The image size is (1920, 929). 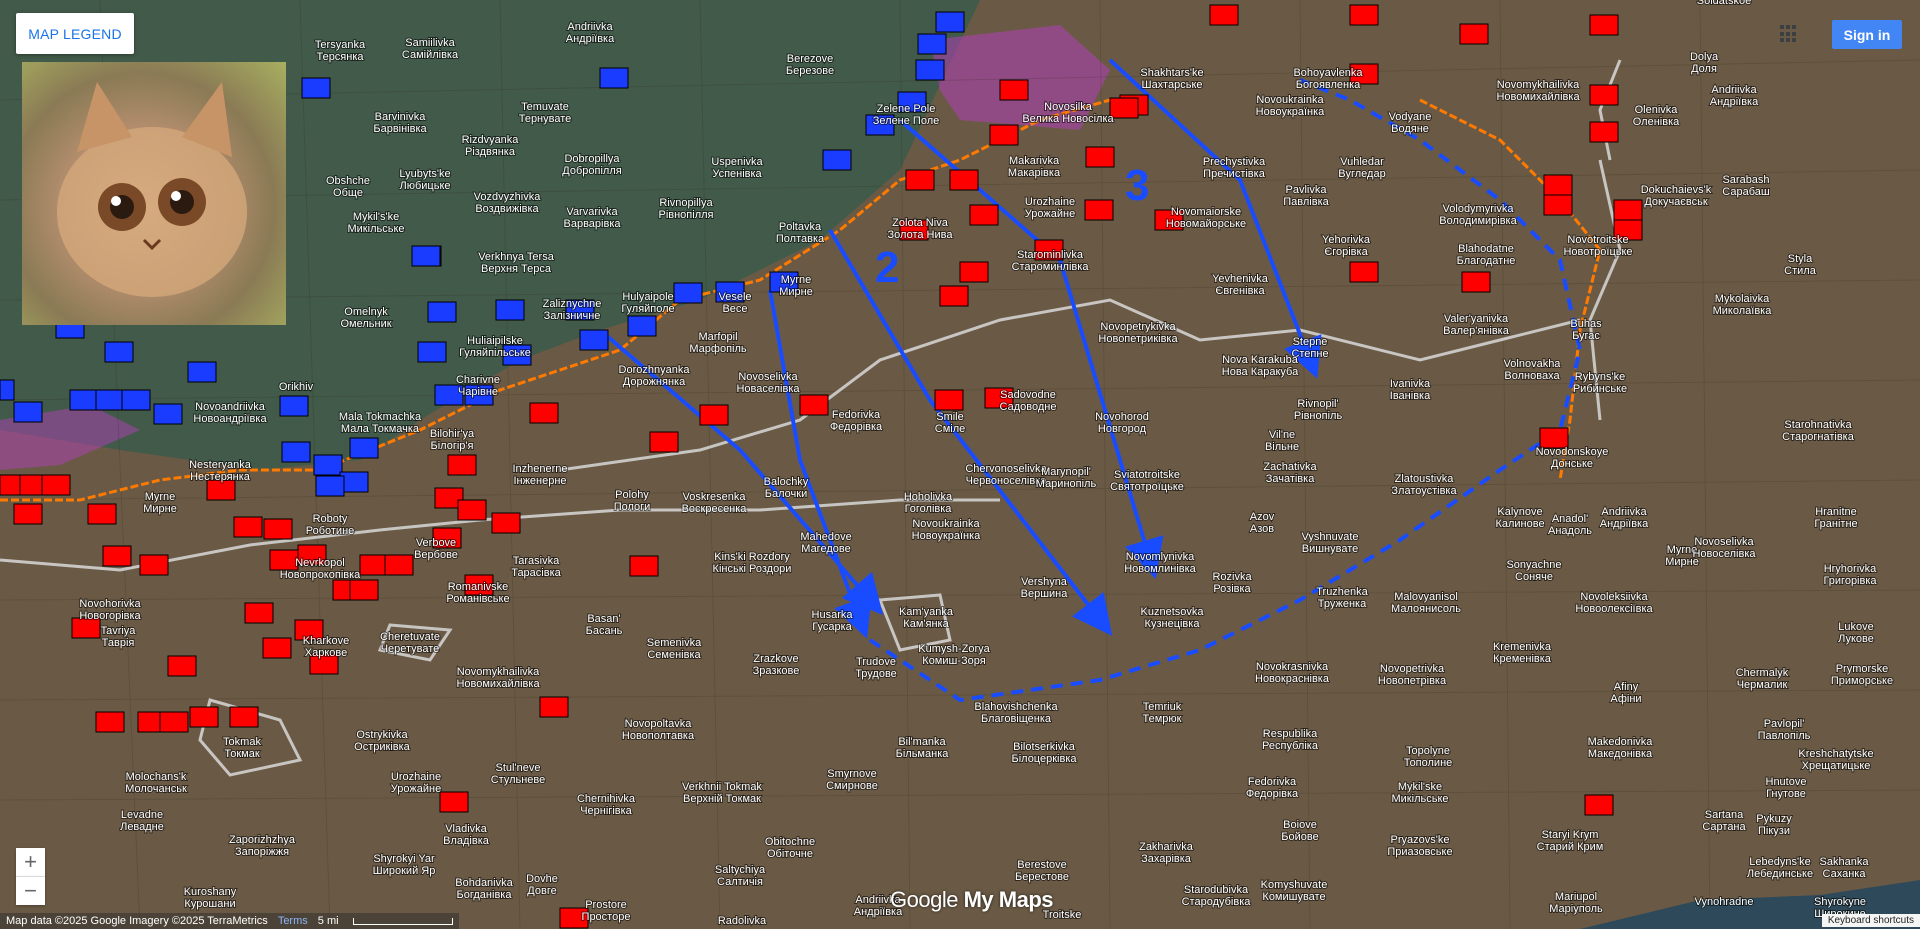 What do you see at coordinates (508, 203) in the screenshot?
I see `place-label: Vozdvyzhivka Воздвижiвка` at bounding box center [508, 203].